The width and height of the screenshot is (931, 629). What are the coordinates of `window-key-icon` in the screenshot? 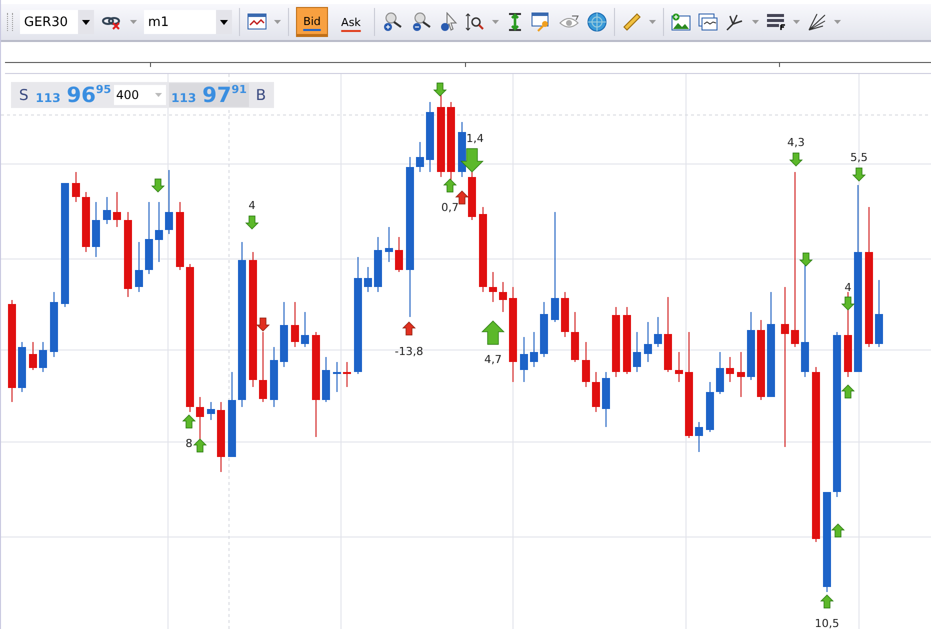 It's located at (541, 22).